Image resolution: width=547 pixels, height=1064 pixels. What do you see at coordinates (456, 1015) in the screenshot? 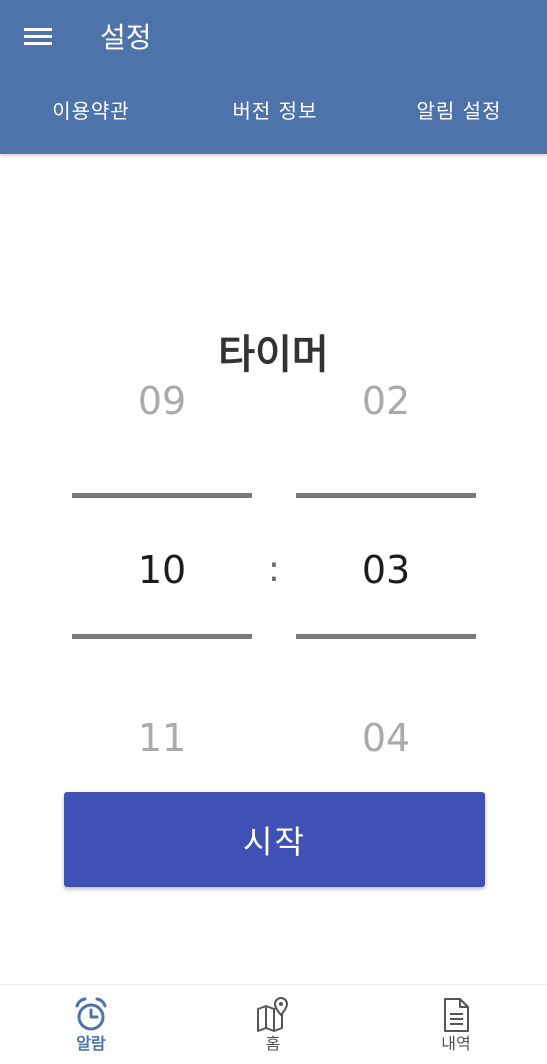
I see `document-icon` at bounding box center [456, 1015].